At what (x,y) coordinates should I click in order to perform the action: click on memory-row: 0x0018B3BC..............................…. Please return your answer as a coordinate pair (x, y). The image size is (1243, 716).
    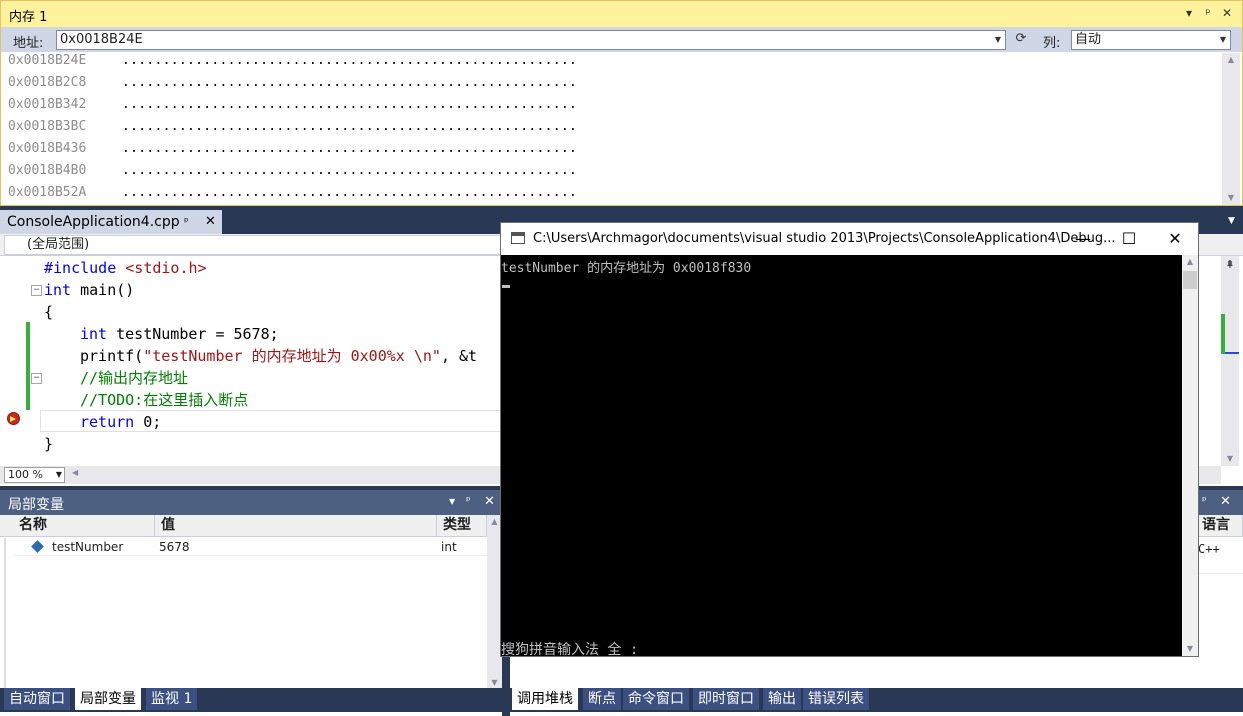
    Looking at the image, I should click on (292, 130).